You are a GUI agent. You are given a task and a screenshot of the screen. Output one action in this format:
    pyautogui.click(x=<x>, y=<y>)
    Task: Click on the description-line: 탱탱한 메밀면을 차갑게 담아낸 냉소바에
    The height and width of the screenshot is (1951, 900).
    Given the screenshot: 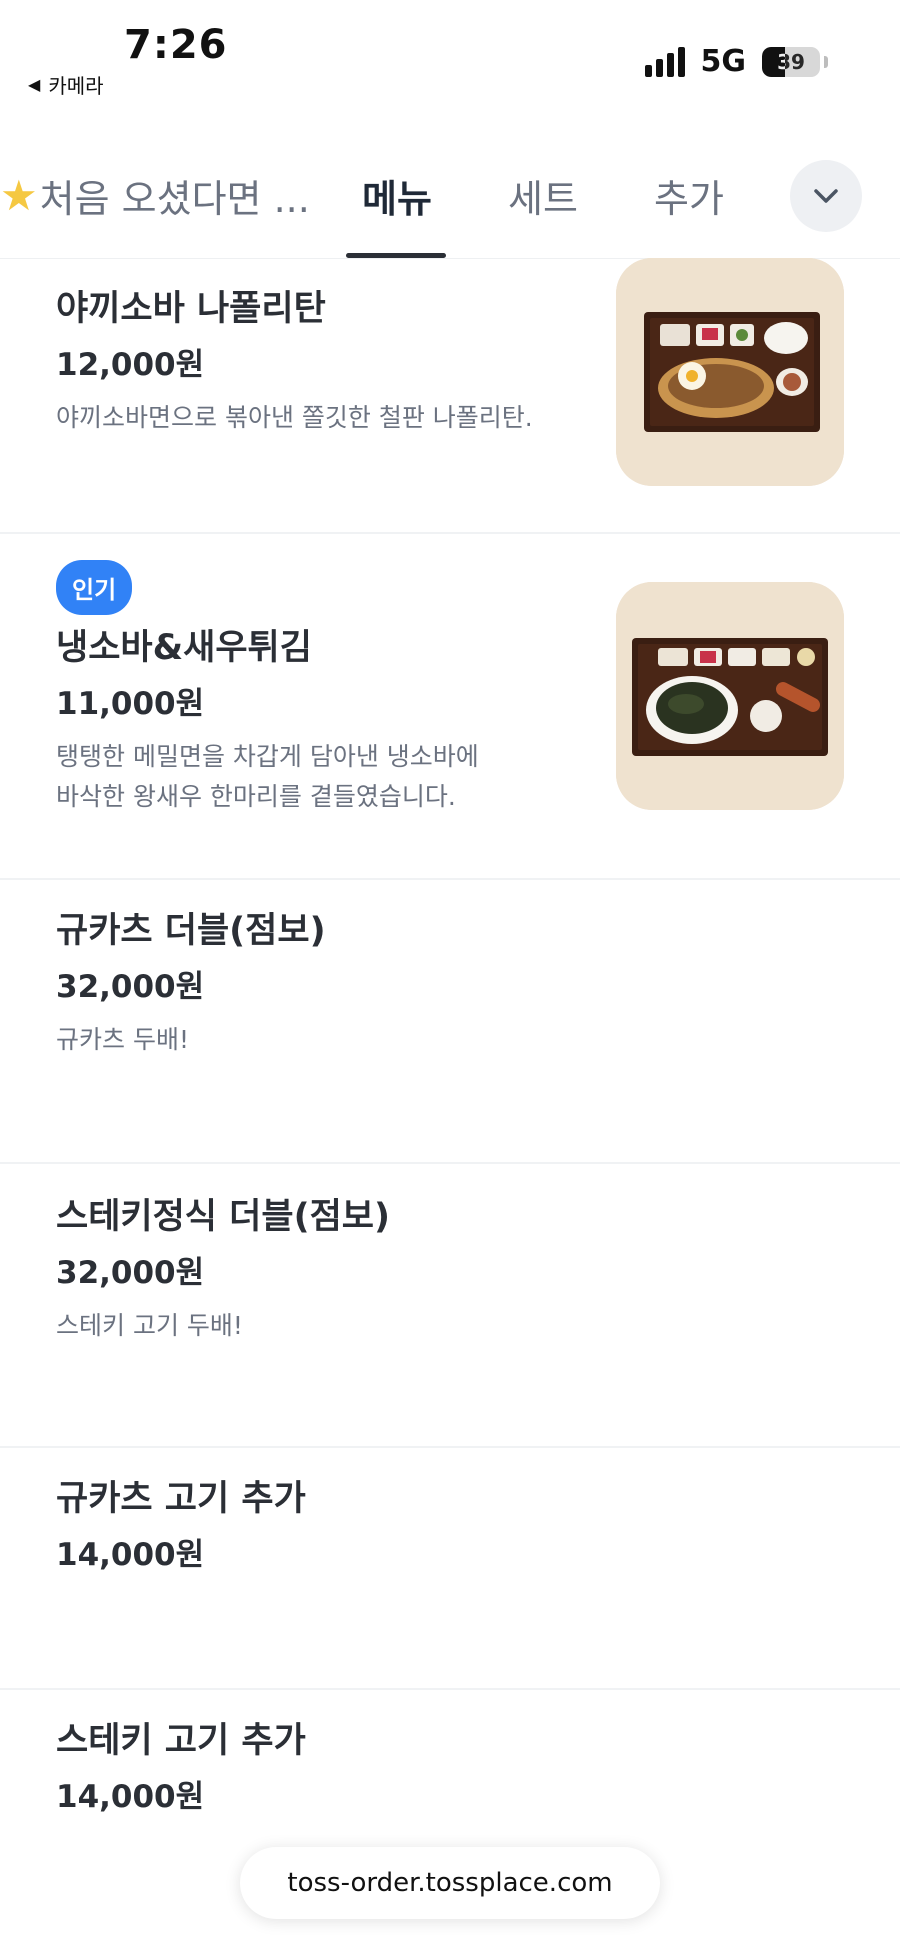 What is the action you would take?
    pyautogui.click(x=267, y=756)
    